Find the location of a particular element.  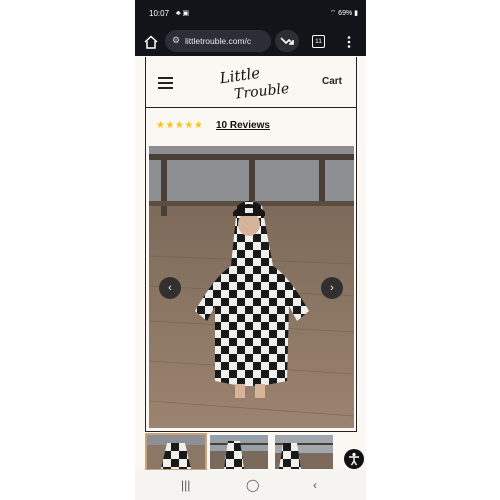

trend-icon is located at coordinates (287, 41).